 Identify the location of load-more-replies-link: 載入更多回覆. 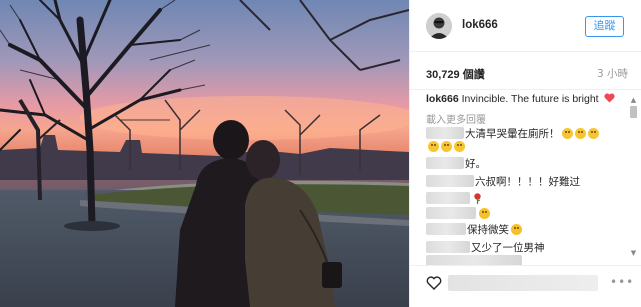
(456, 118).